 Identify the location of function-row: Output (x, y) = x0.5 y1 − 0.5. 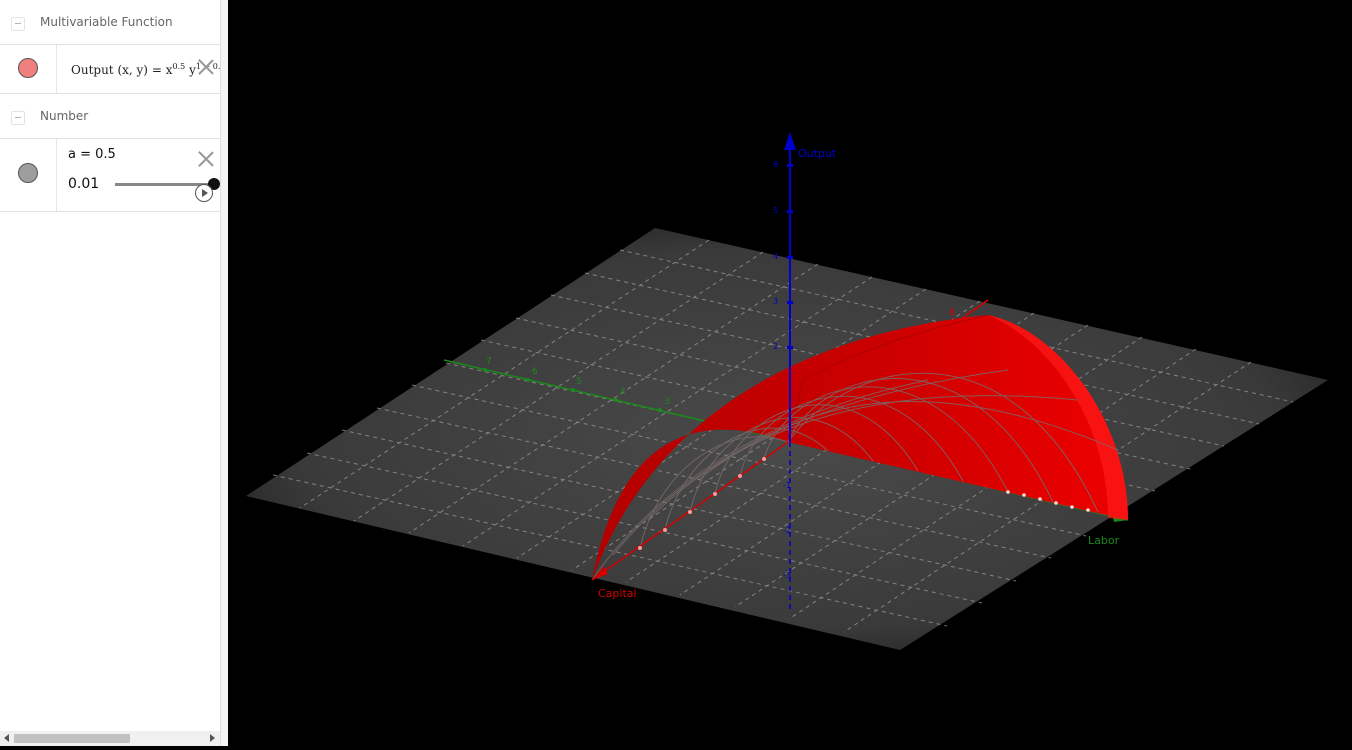
(112, 69).